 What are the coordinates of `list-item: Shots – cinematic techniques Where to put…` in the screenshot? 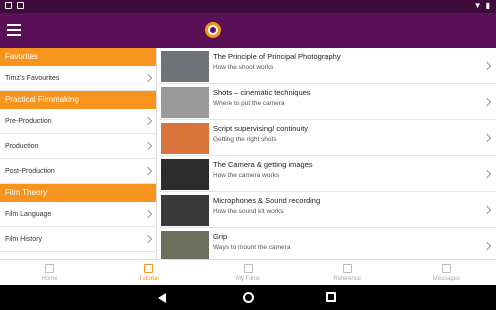 It's located at (327, 102).